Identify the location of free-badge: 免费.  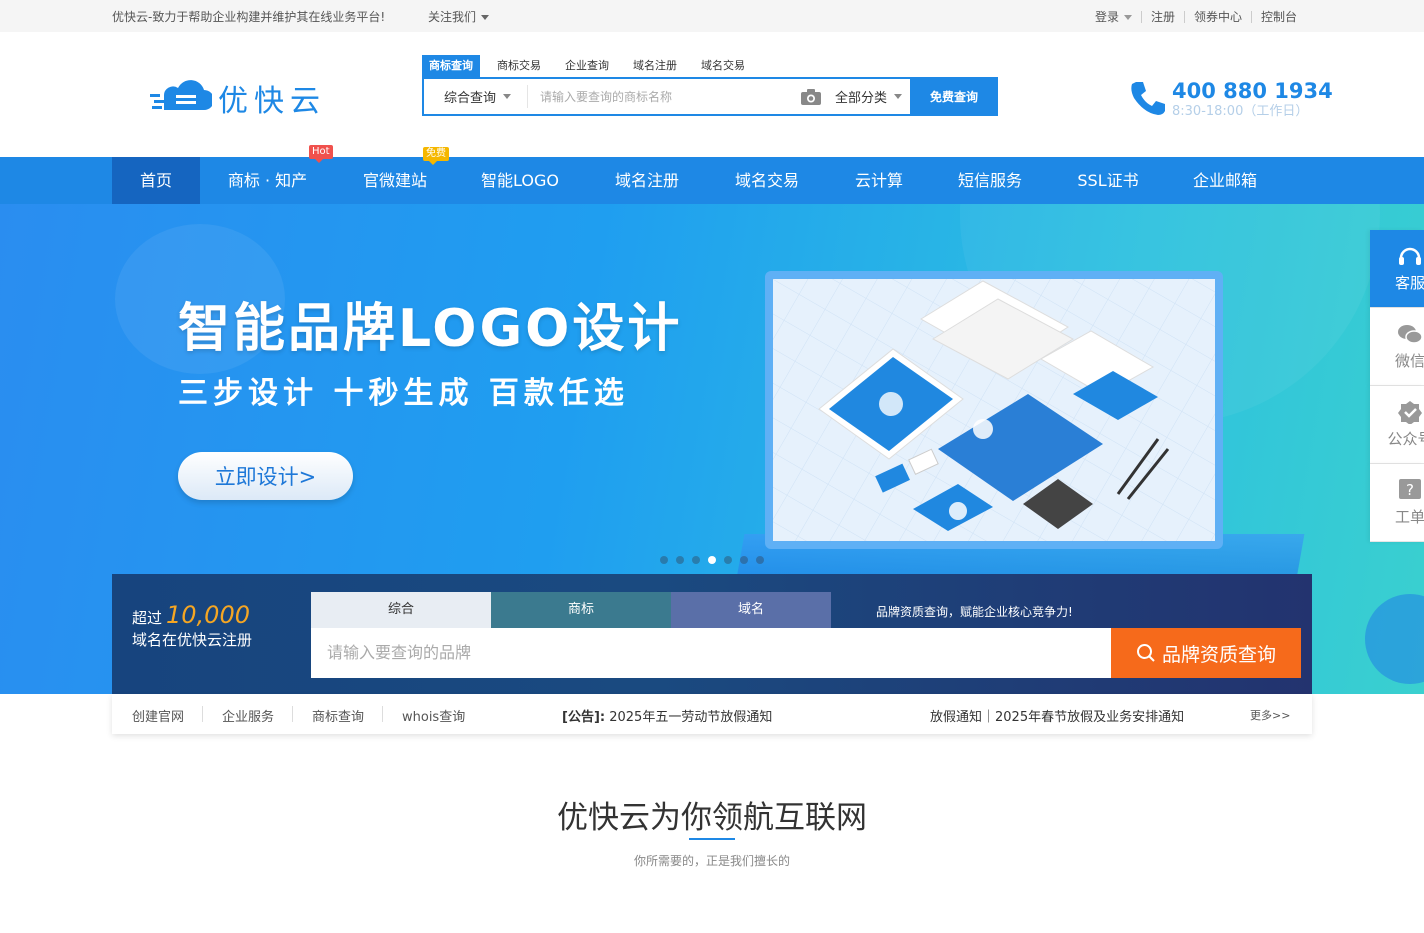
(436, 156).